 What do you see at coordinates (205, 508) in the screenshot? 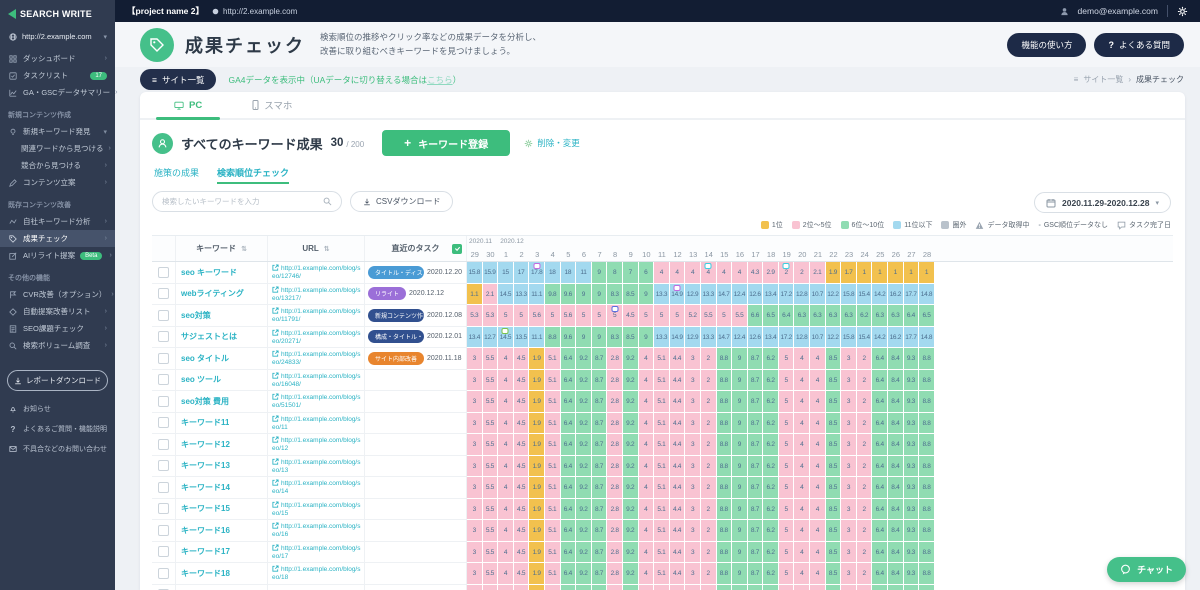
I see `keyword-link: キーワード15` at bounding box center [205, 508].